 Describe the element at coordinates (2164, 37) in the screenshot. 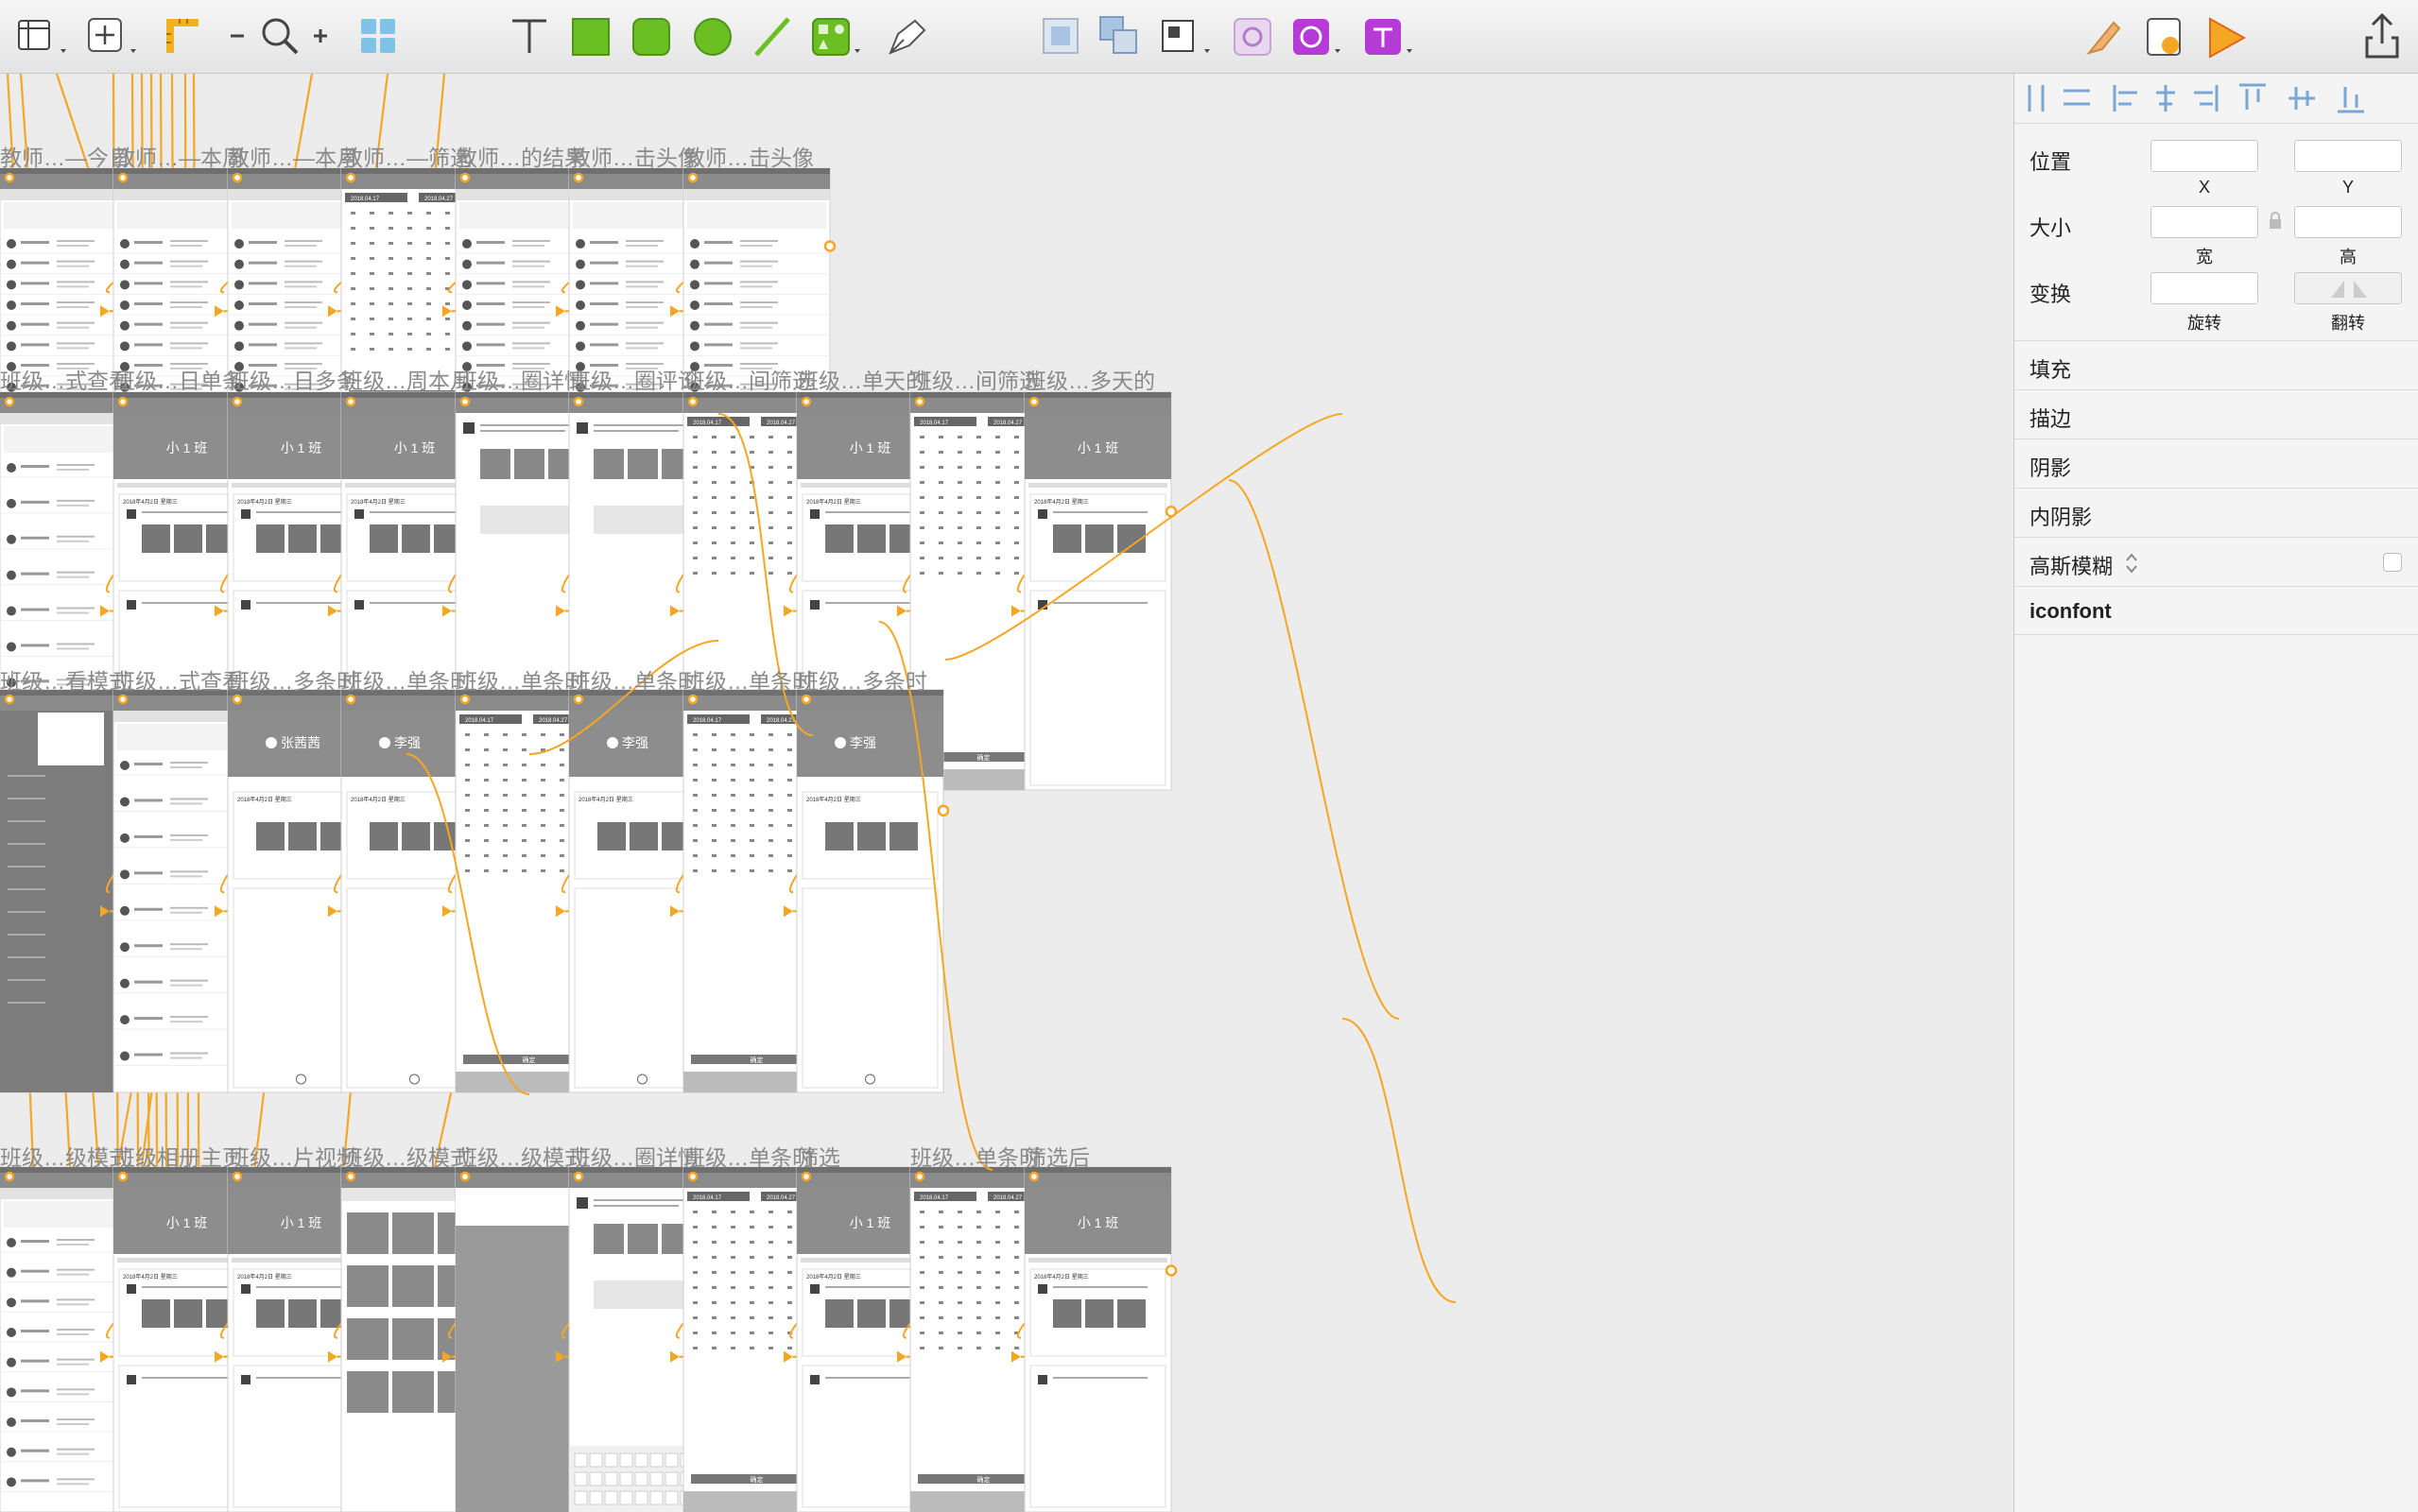

I see `preview-icon` at that location.